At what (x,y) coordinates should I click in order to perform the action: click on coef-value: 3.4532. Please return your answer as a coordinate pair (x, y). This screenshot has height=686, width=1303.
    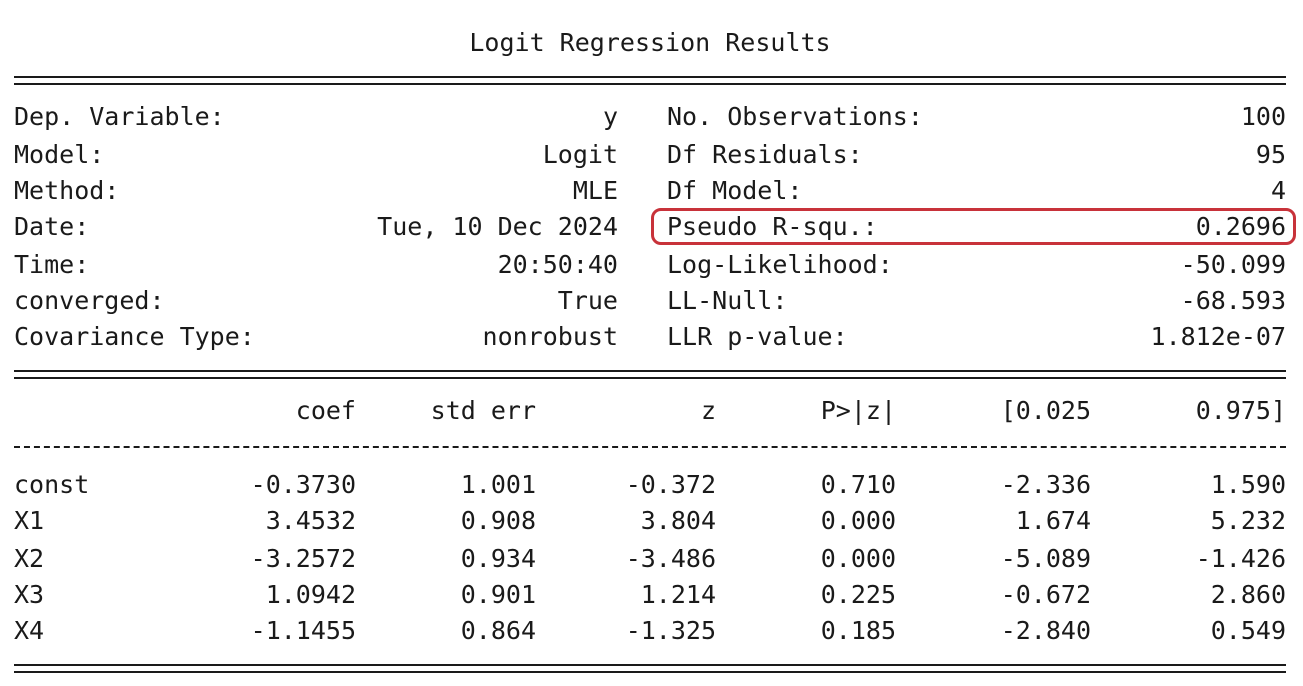
    Looking at the image, I should click on (310, 520).